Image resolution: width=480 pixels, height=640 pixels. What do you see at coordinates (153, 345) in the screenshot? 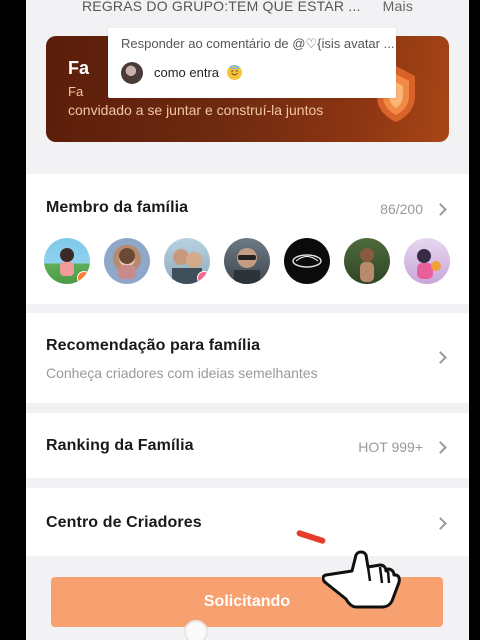
I see `recommendation-title: Recomendação para família` at bounding box center [153, 345].